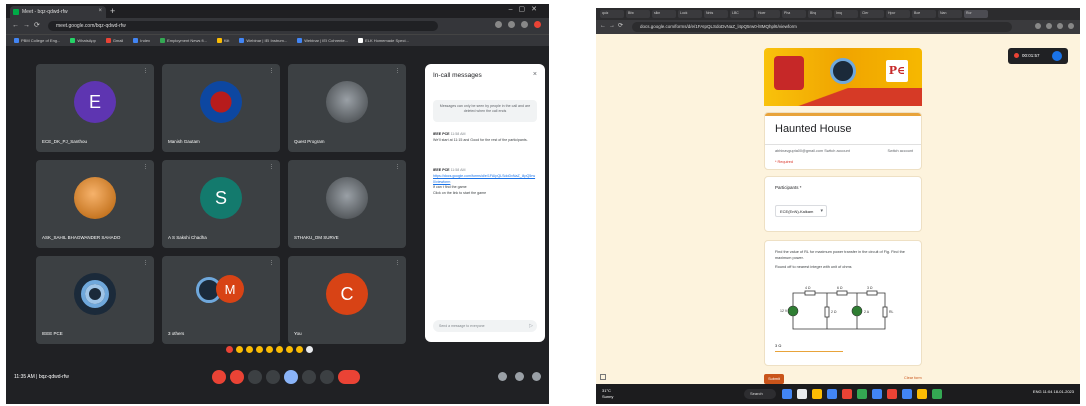 The image size is (1086, 406). I want to click on cloud-icon: Switch account, so click(900, 151).